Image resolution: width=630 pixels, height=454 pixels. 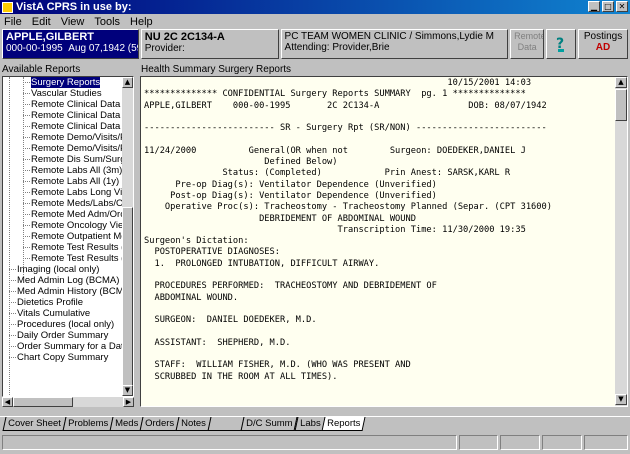 I want to click on patient-ssn: 000-00-1995, so click(x=34, y=48).